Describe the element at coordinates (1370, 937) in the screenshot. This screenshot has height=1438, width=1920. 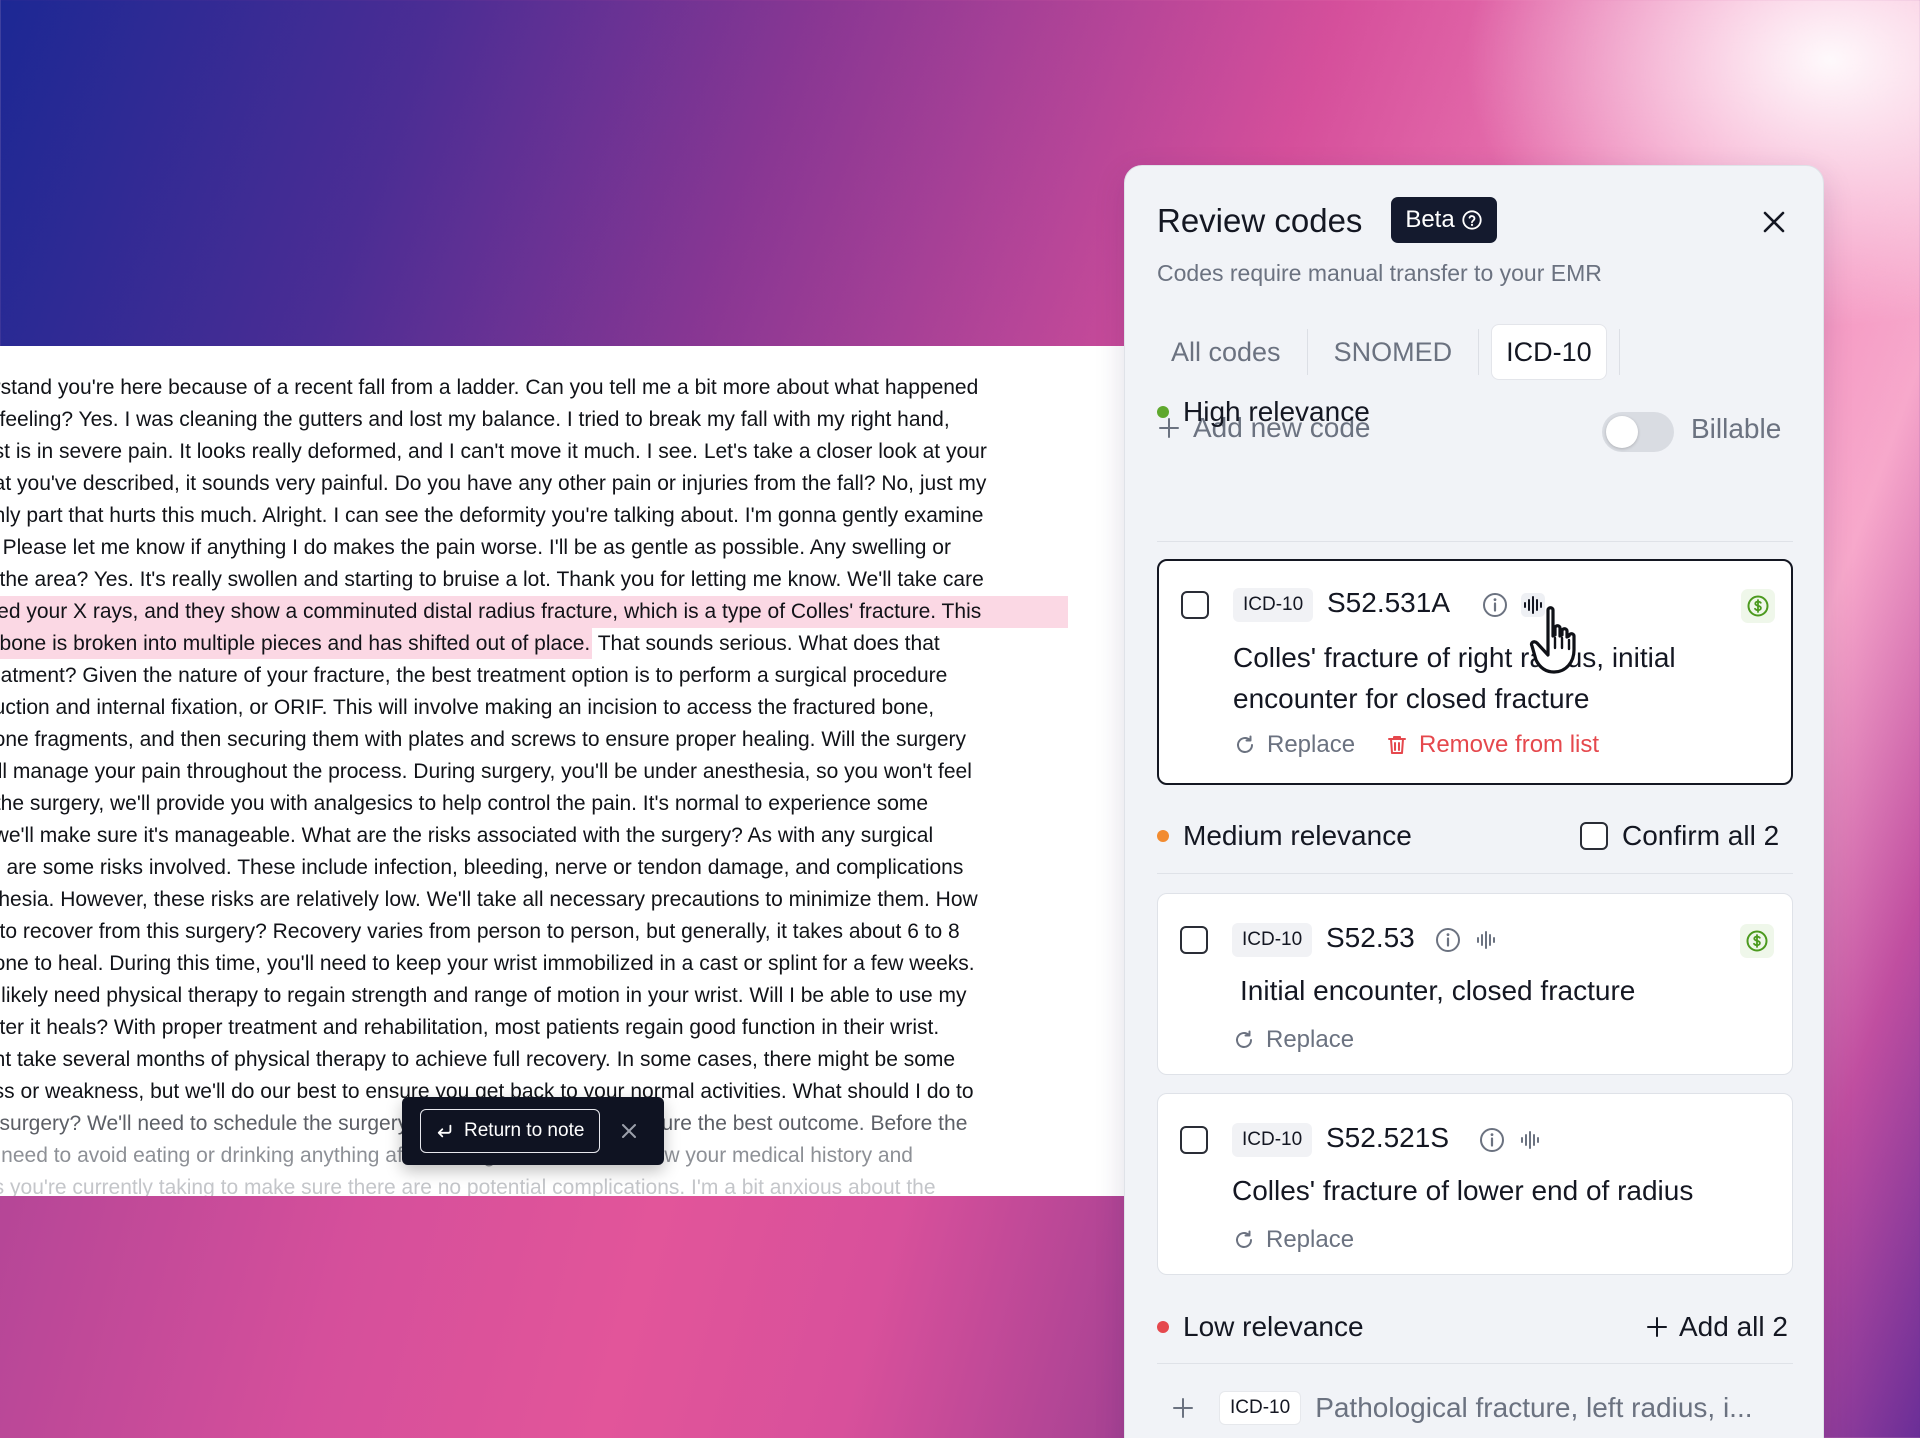
I see `code-number: S52.53` at that location.